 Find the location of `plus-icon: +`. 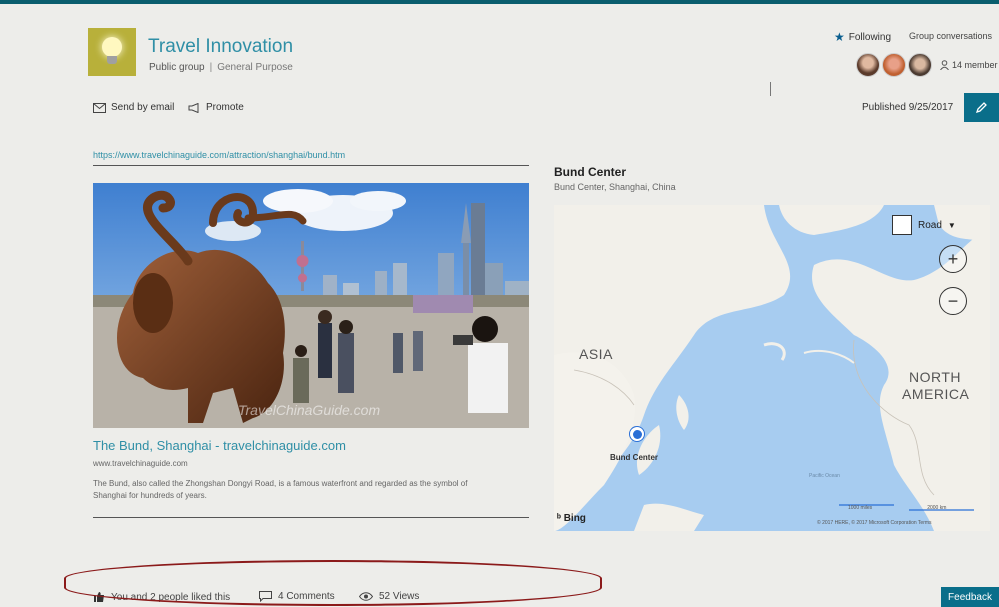

plus-icon: + is located at coordinates (953, 258).